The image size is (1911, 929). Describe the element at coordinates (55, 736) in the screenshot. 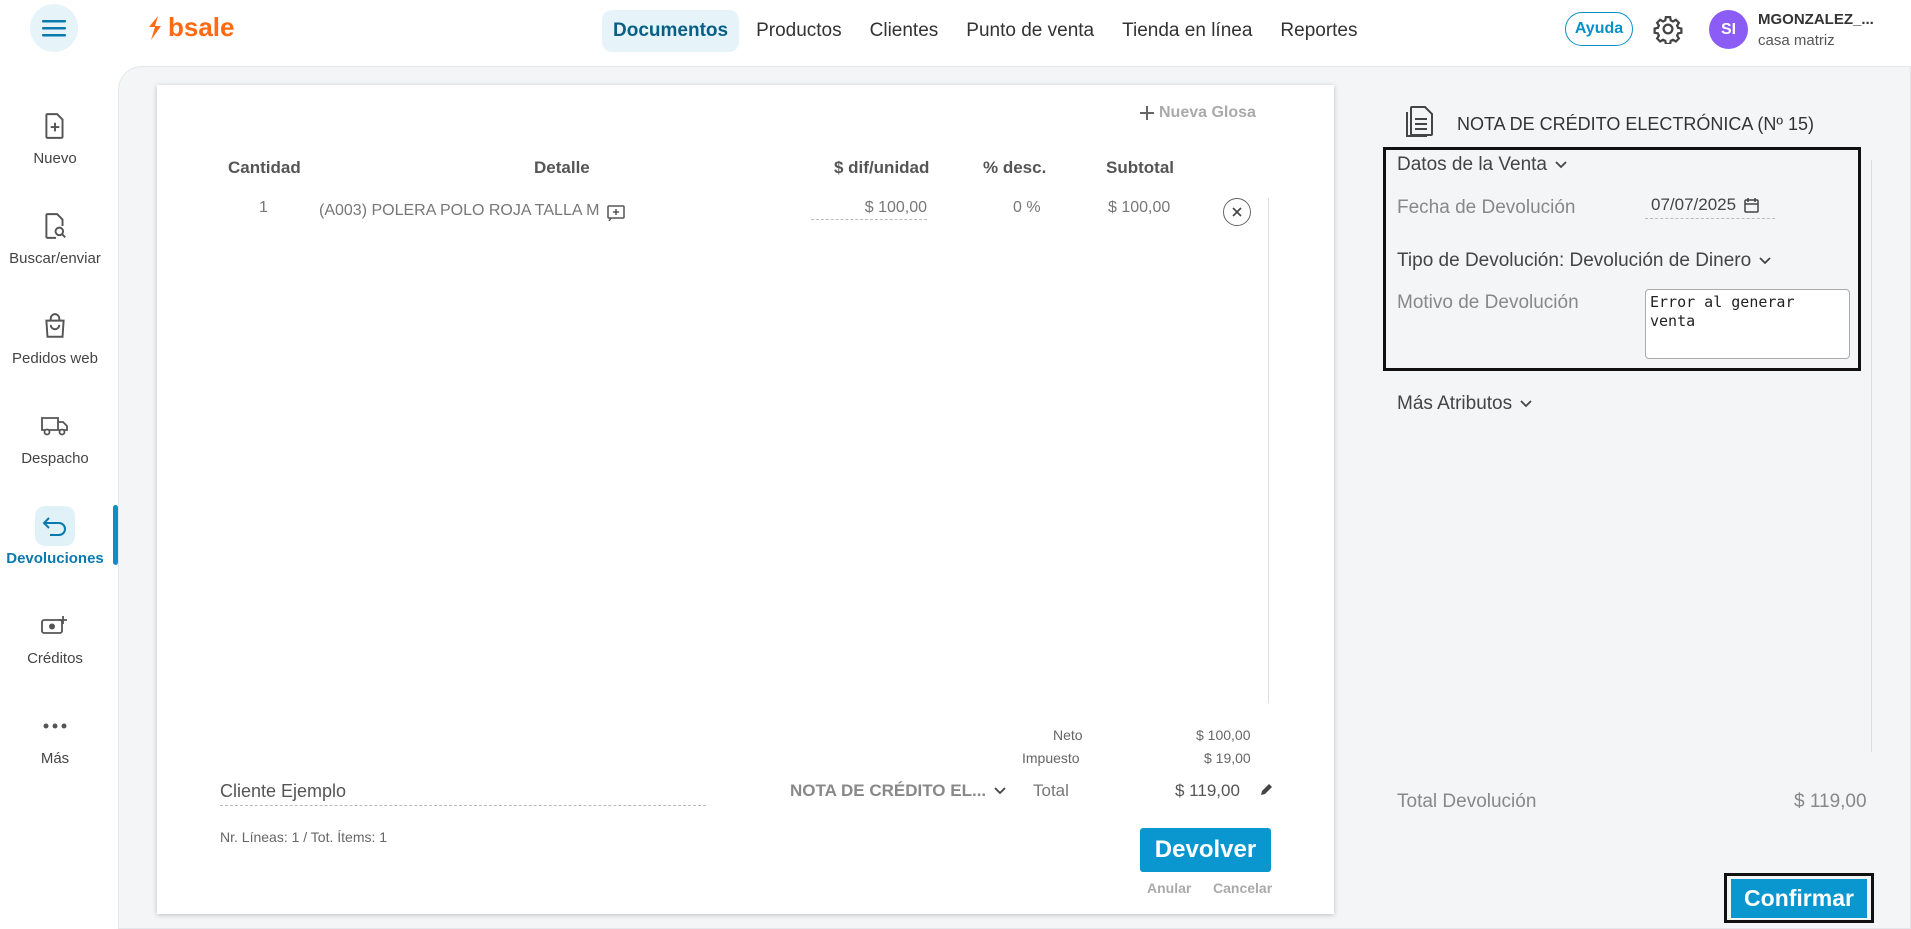

I see `sidebar-item-mas: Más` at that location.